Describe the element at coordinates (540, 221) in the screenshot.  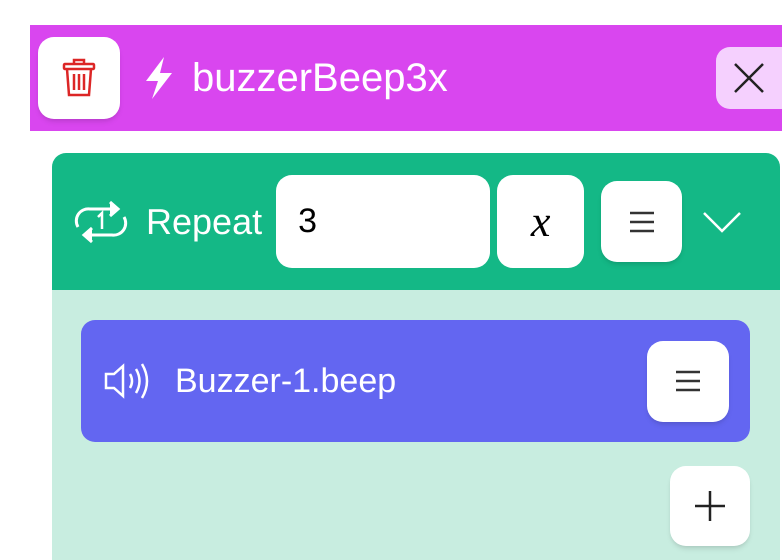
I see `variable-button: x` at that location.